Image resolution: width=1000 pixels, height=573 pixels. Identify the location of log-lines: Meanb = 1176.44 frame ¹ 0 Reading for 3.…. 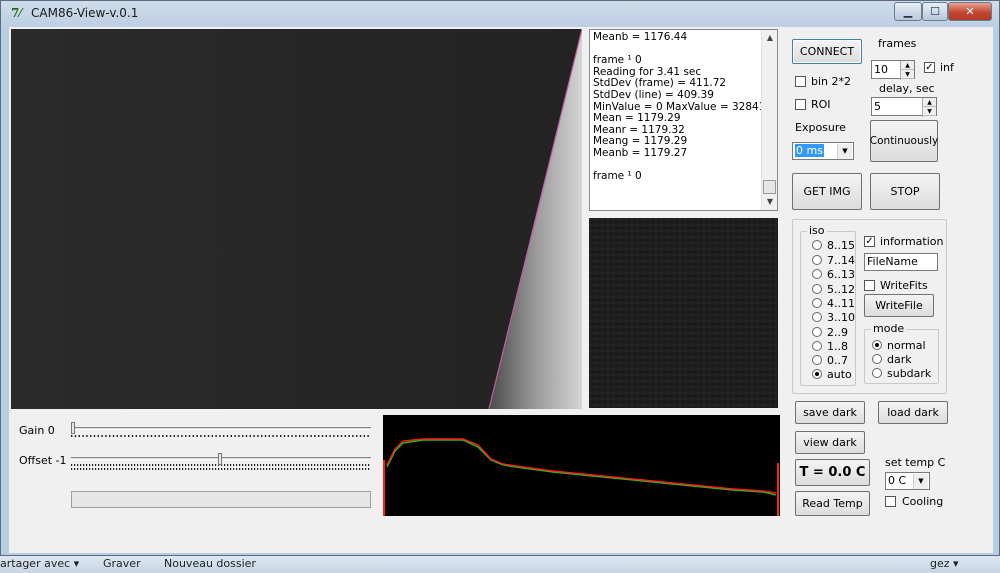
(679, 107).